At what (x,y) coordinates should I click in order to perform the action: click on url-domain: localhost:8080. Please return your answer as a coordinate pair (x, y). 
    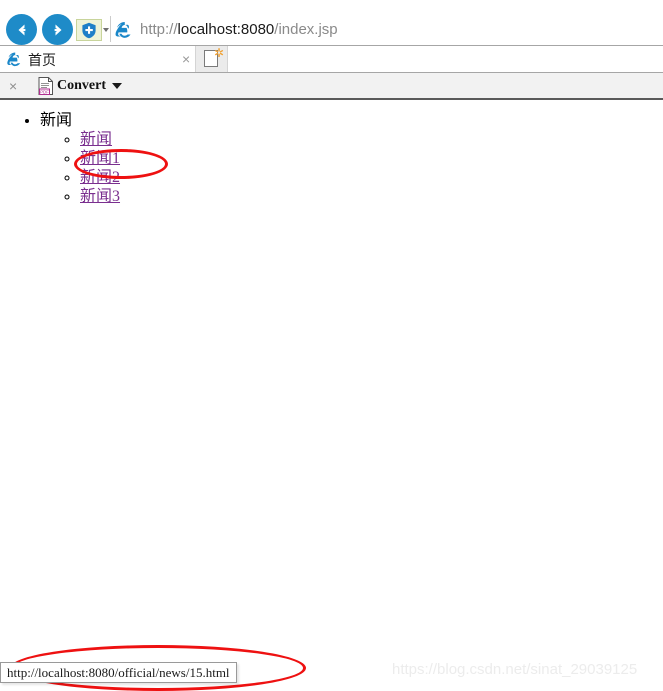
    Looking at the image, I should click on (226, 29).